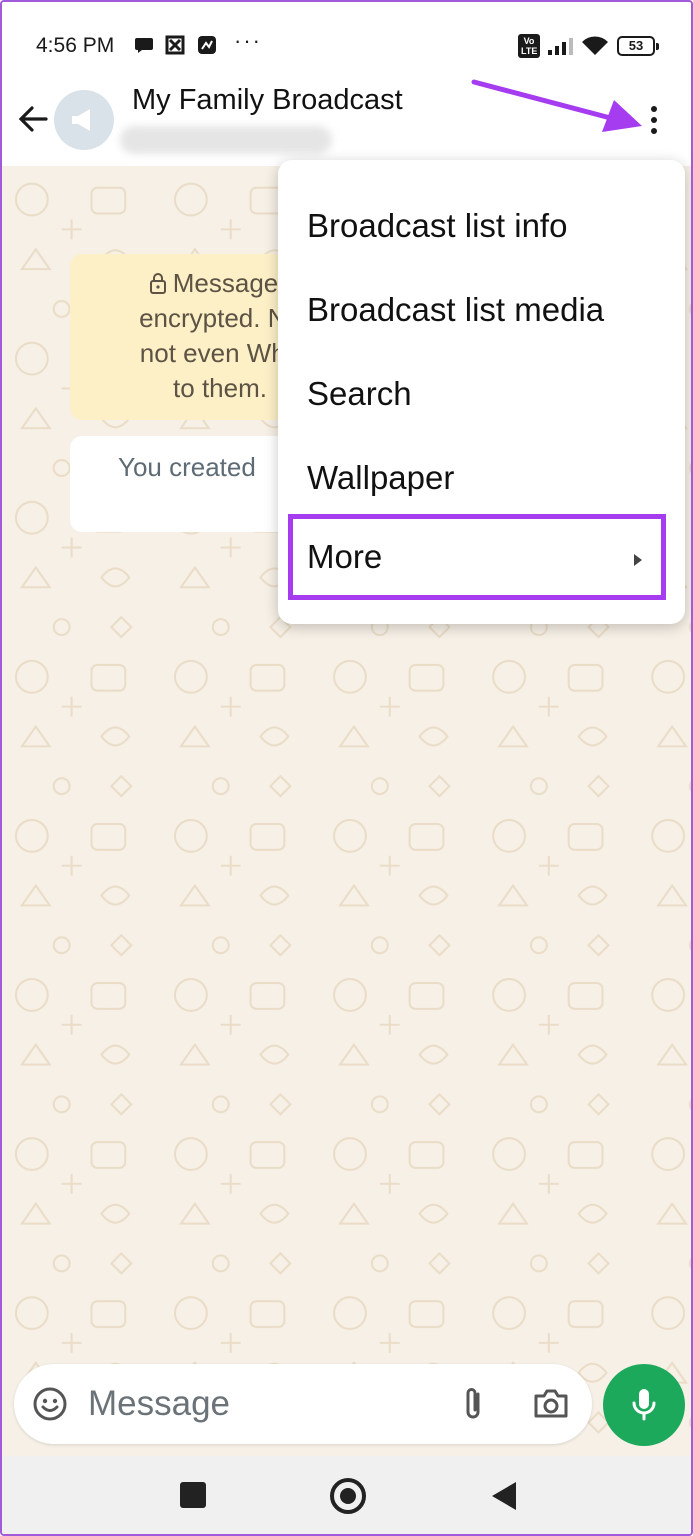 This screenshot has width=693, height=1536. I want to click on chat-bubble-icon, so click(144, 45).